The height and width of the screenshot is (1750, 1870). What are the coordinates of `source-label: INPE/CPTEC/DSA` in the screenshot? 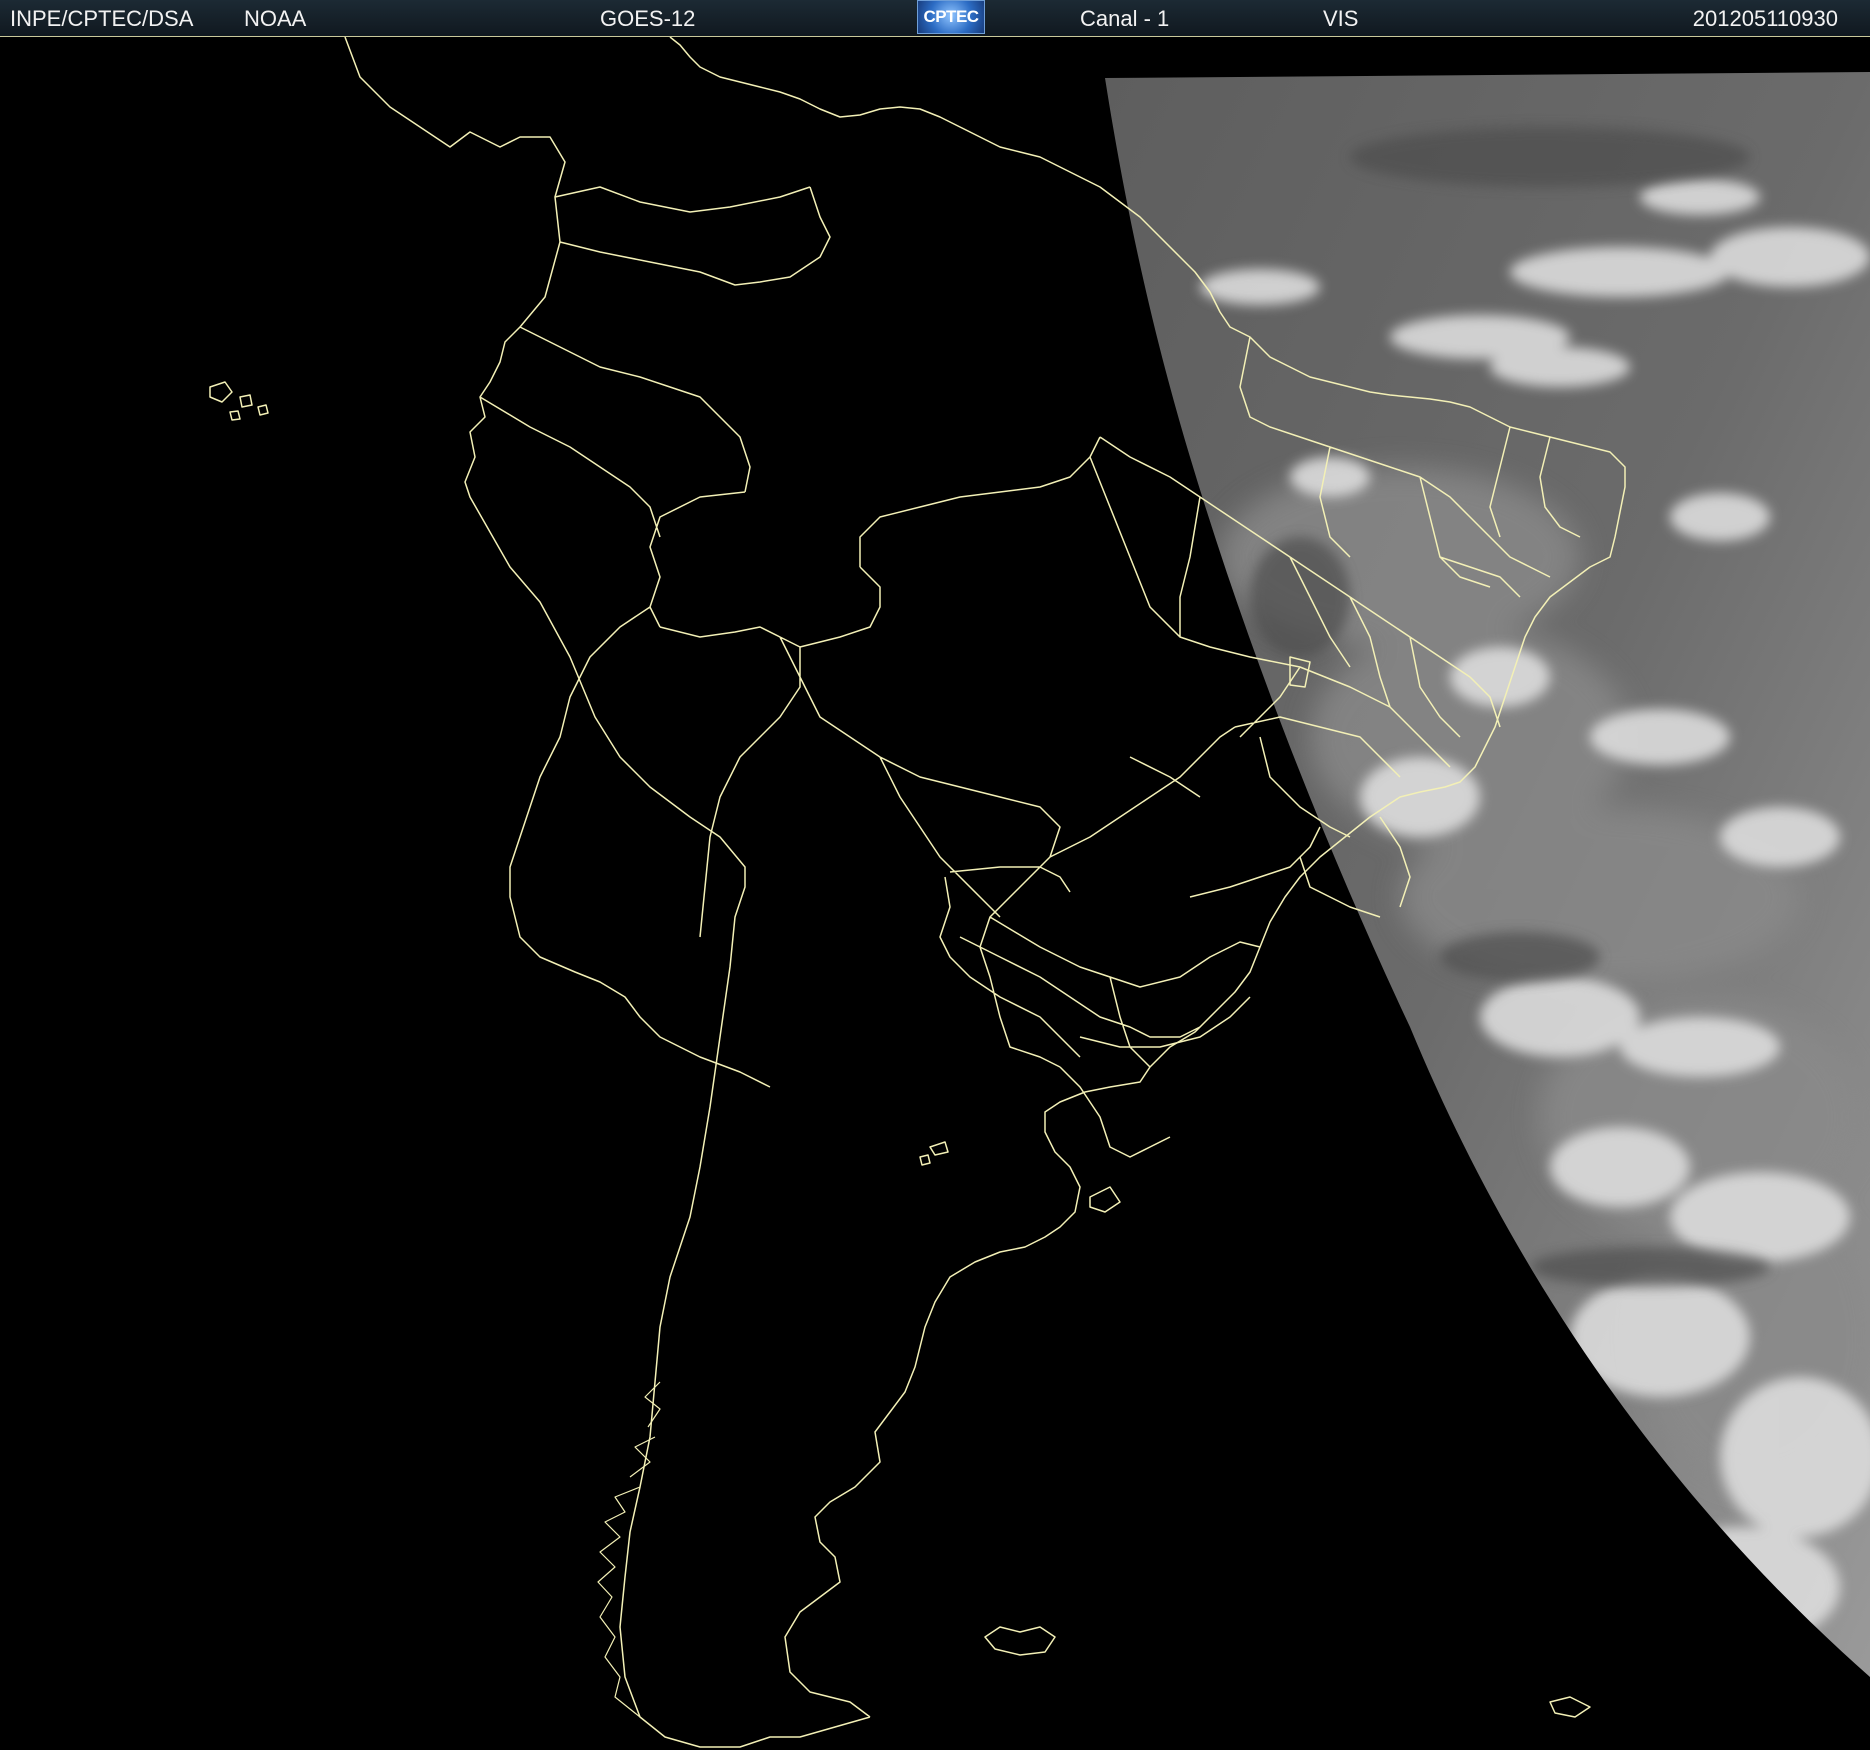 It's located at (102, 18).